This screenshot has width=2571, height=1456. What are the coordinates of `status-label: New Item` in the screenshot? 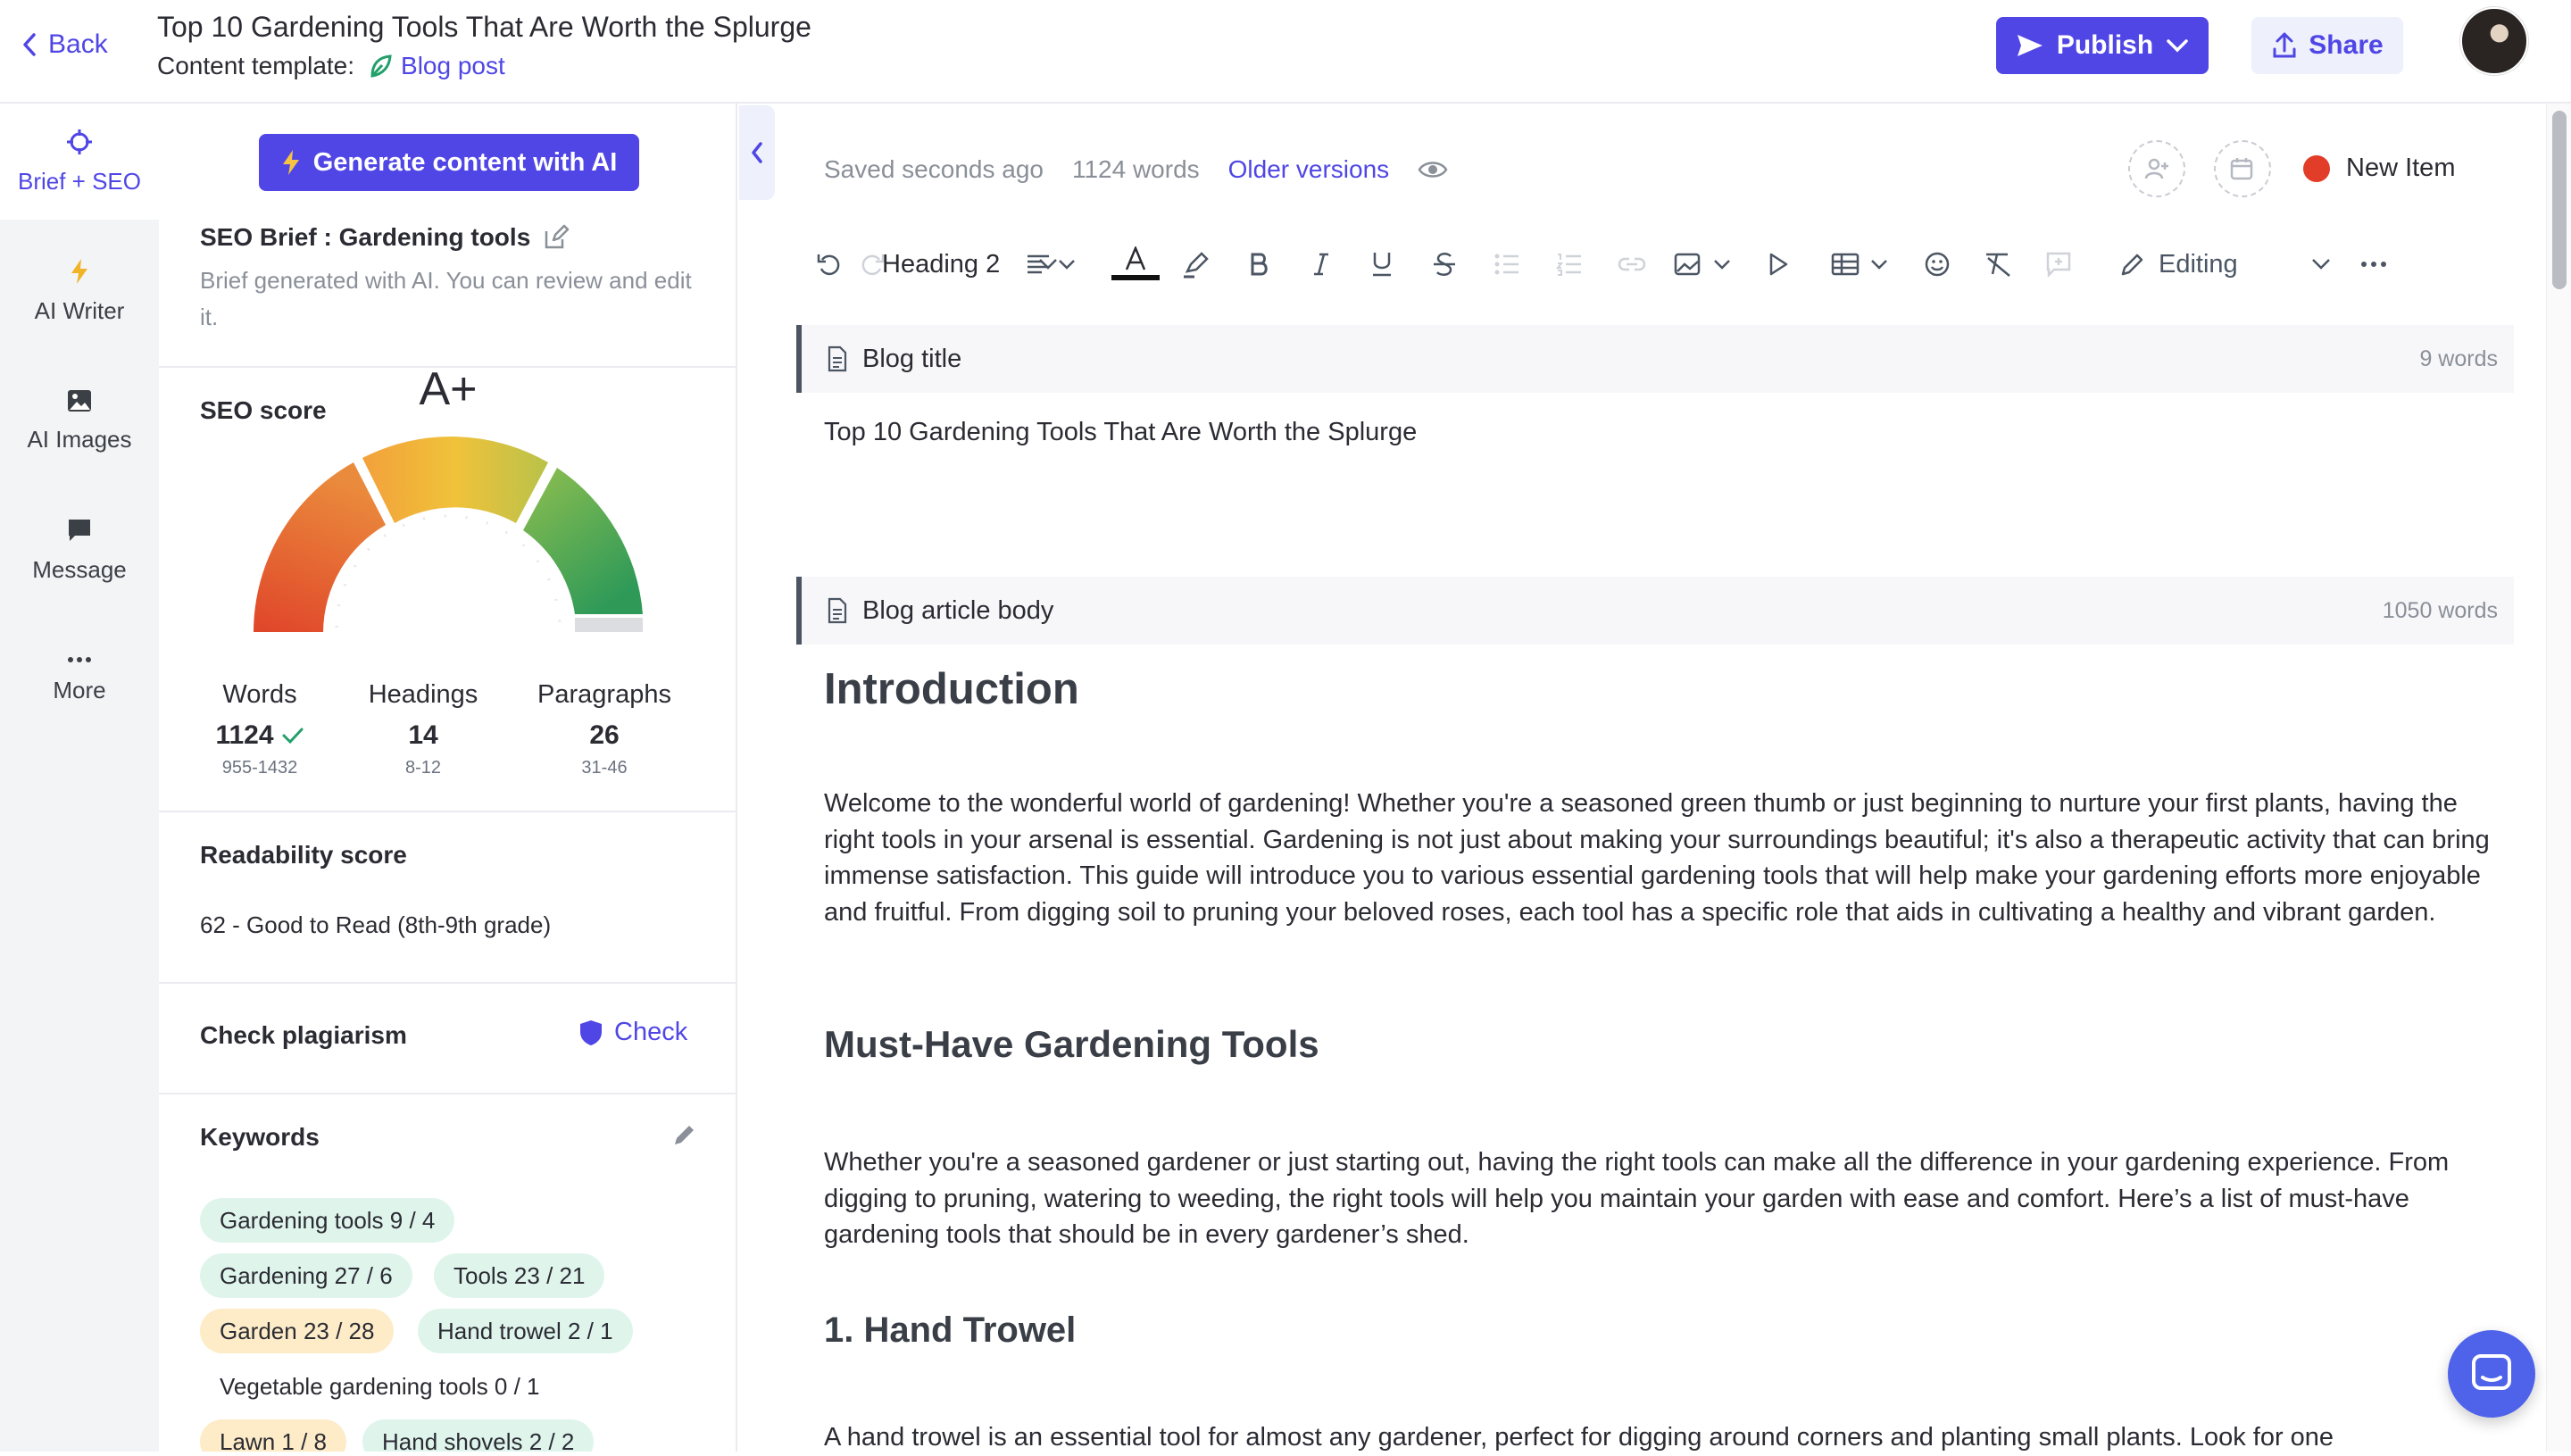 It's located at (2401, 168).